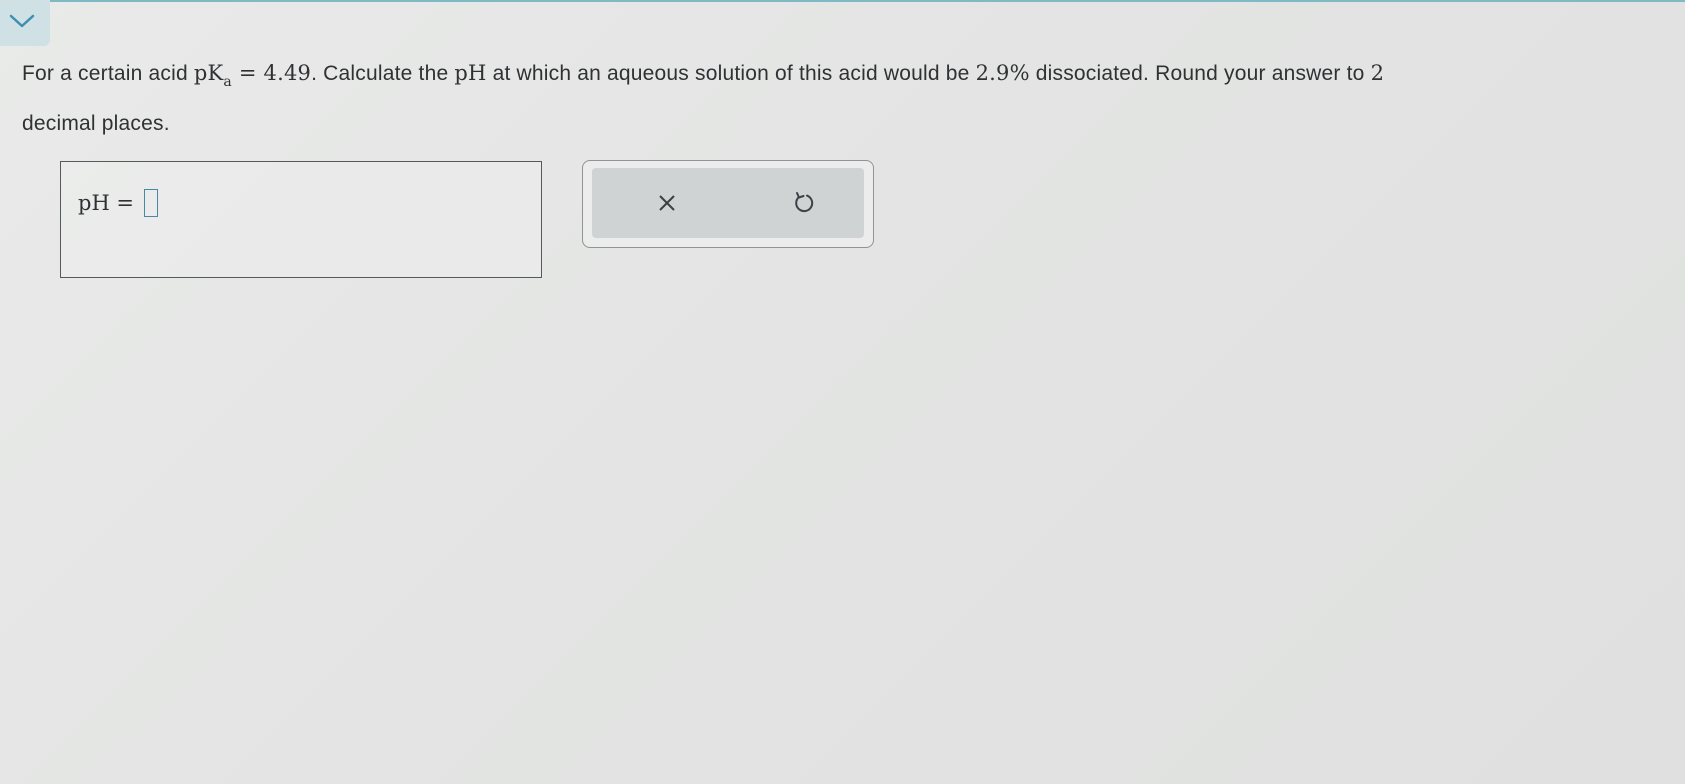 The height and width of the screenshot is (784, 1685). Describe the element at coordinates (96, 123) in the screenshot. I see `question-tail: decimal places.` at that location.